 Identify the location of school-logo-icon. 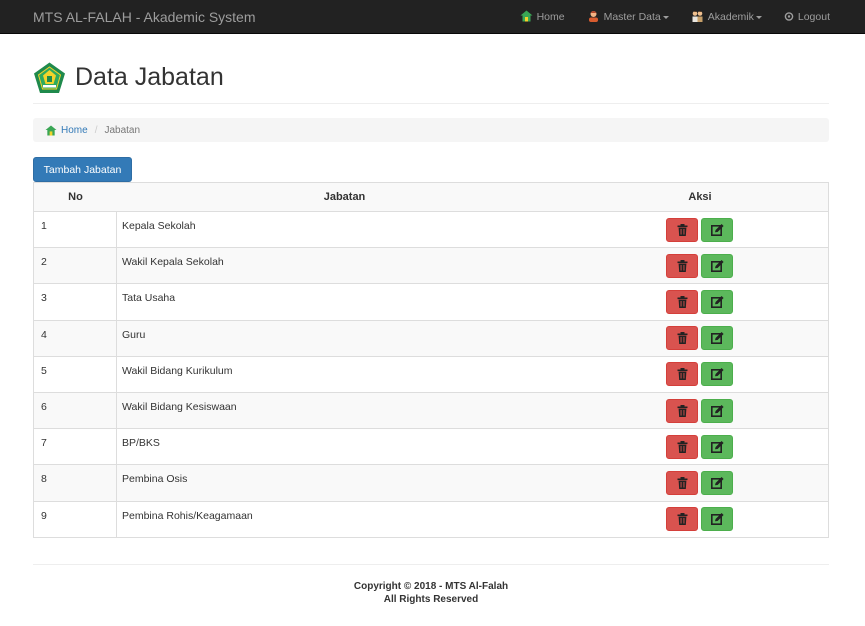
(49, 79).